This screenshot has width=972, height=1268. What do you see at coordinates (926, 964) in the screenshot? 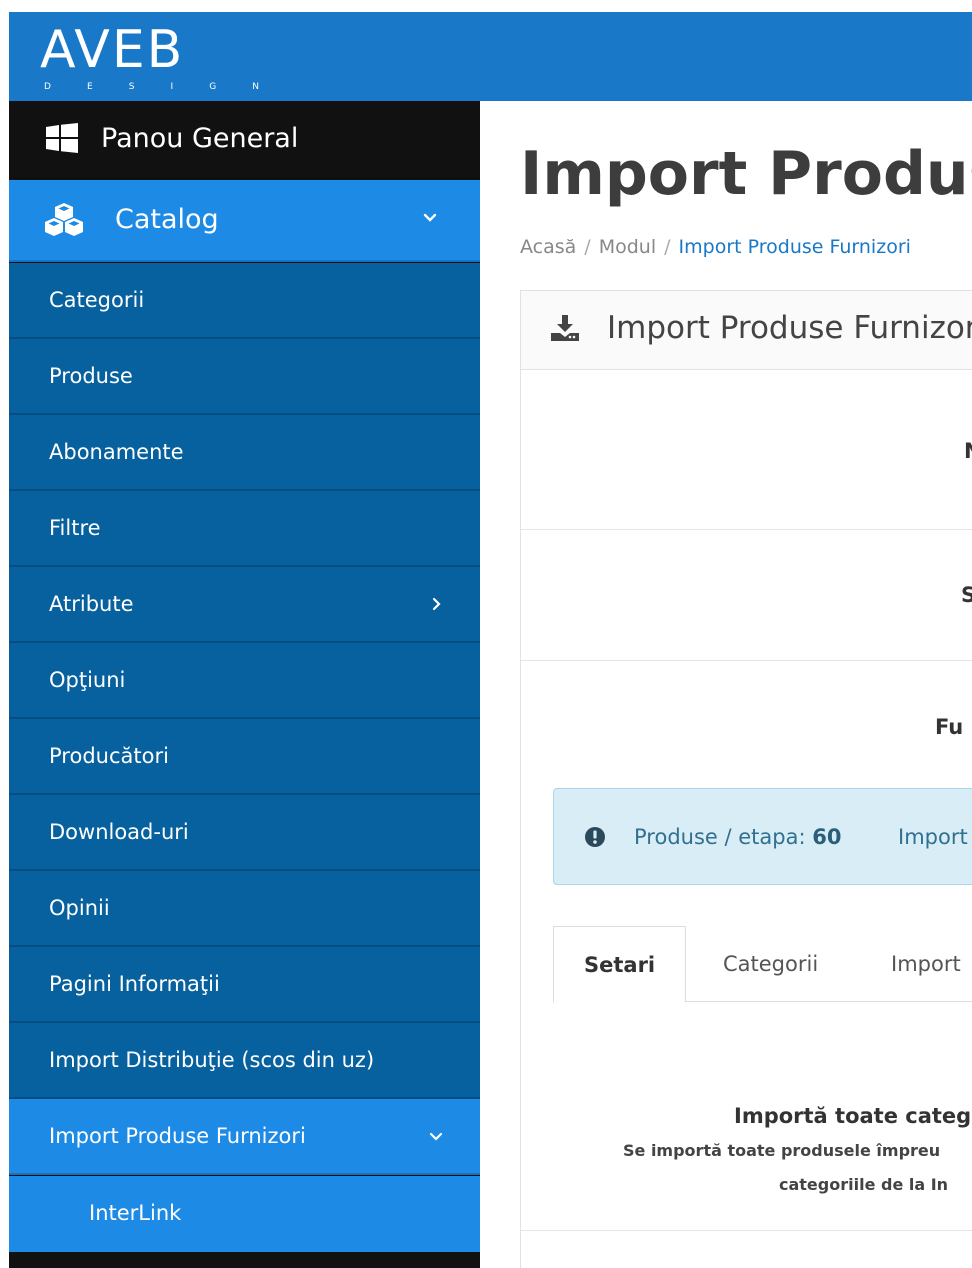
I see `tab-import: Import` at bounding box center [926, 964].